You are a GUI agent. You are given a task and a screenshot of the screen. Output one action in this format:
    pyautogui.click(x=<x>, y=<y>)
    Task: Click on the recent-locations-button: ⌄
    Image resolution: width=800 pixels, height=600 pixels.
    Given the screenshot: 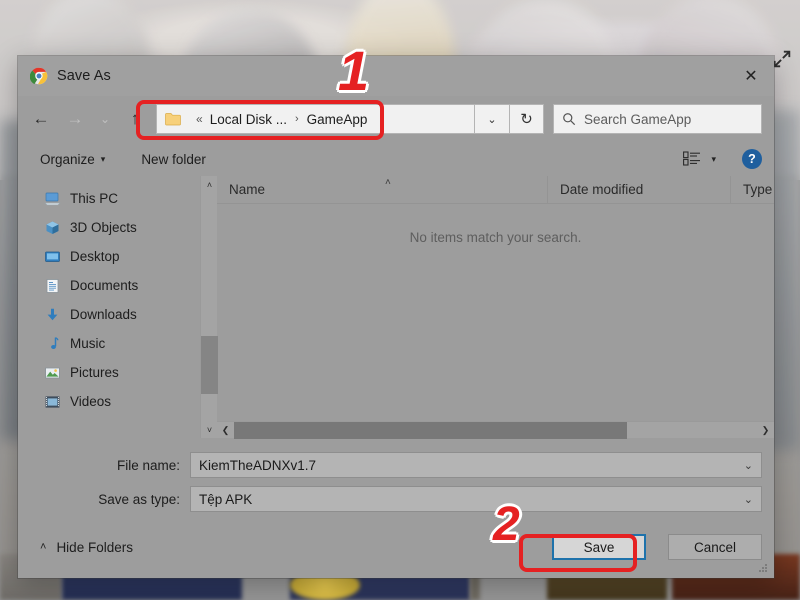 What is the action you would take?
    pyautogui.click(x=105, y=119)
    